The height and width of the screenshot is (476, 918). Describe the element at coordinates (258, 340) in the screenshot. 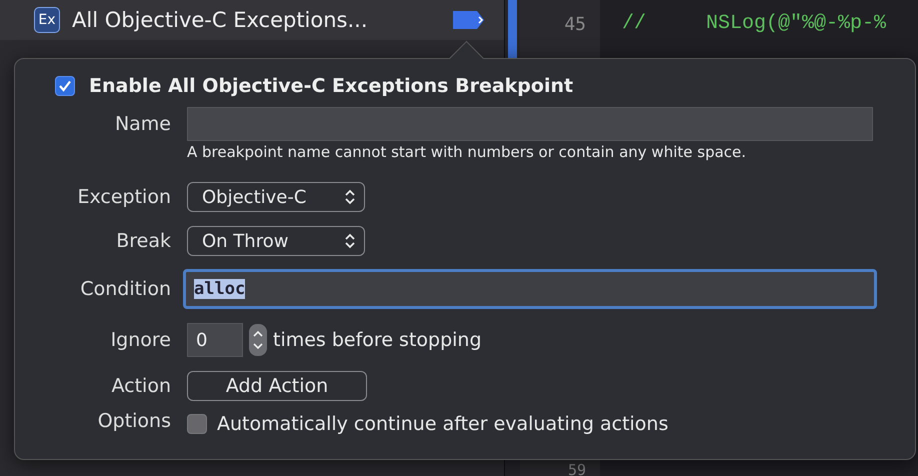

I see `stepper-icon` at that location.